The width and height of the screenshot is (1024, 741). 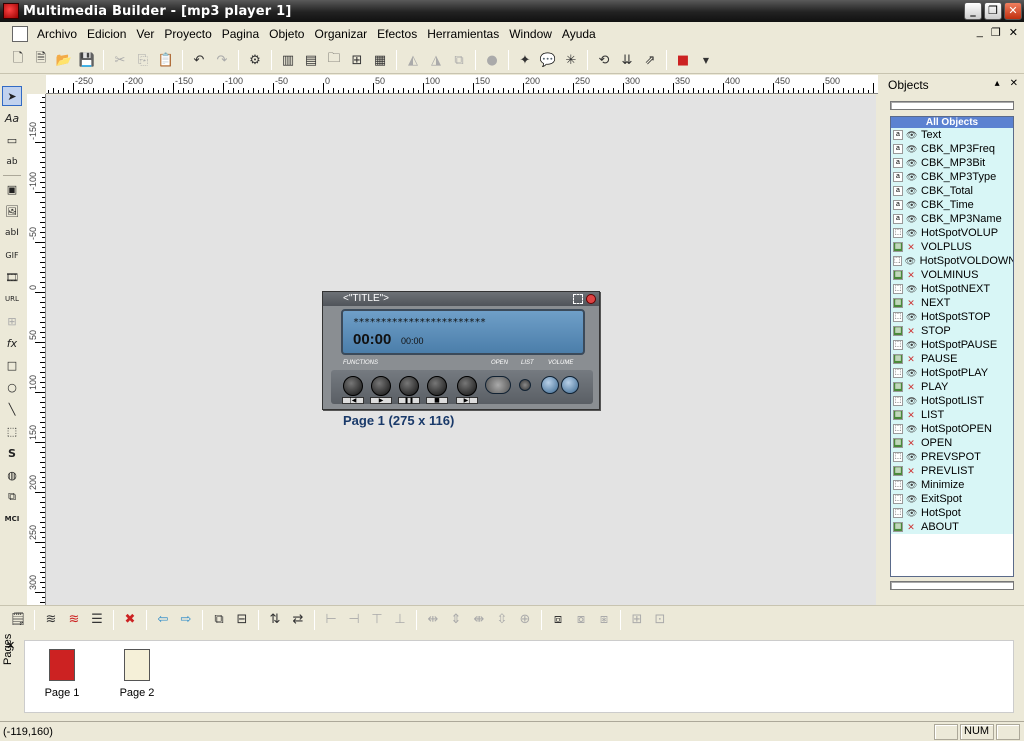 I want to click on align-center-icon: ⊣, so click(x=354, y=620).